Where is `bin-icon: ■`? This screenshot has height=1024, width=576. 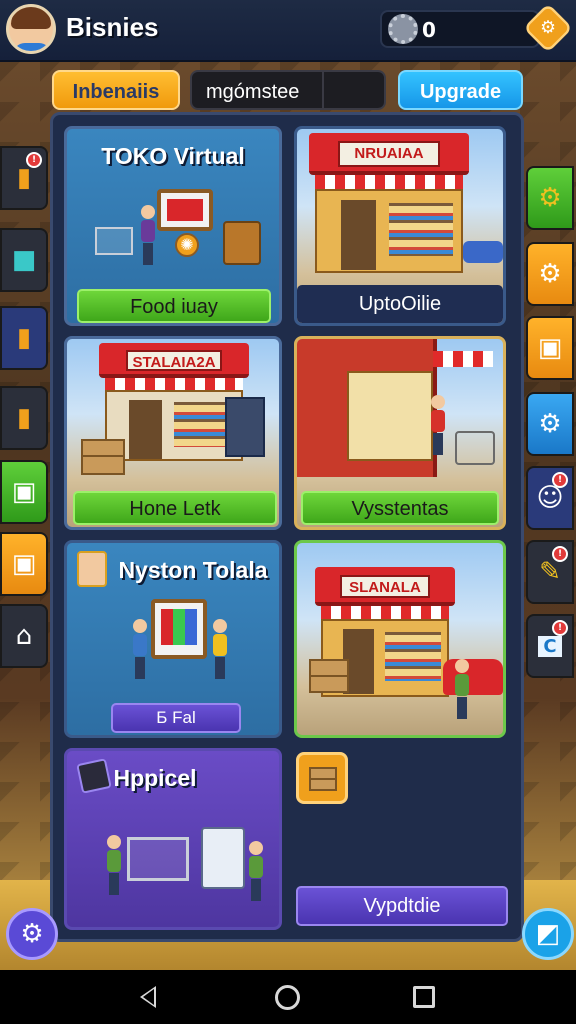 bin-icon: ■ is located at coordinates (24, 260).